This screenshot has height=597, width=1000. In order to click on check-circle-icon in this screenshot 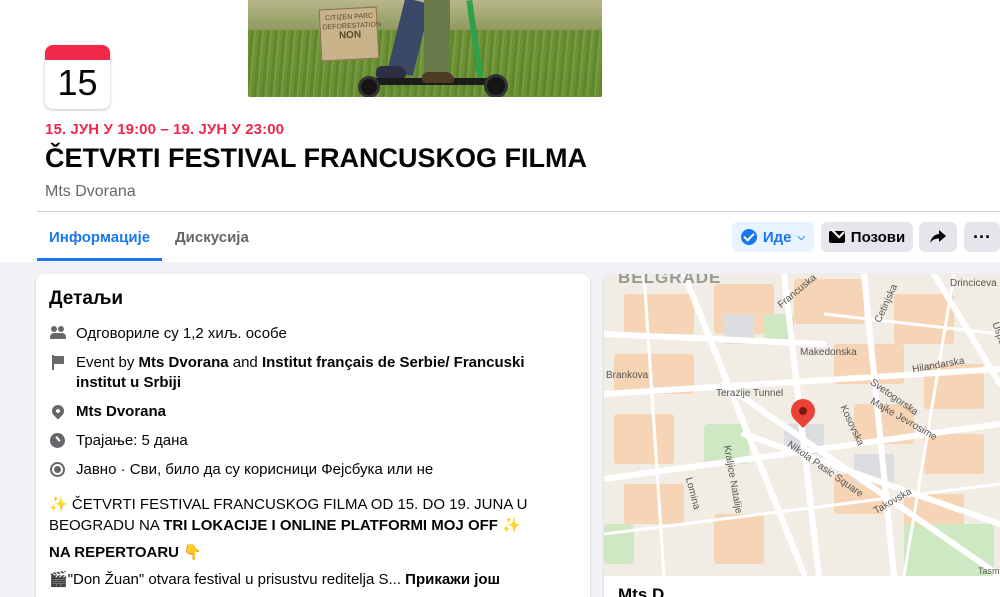, I will do `click(748, 237)`.